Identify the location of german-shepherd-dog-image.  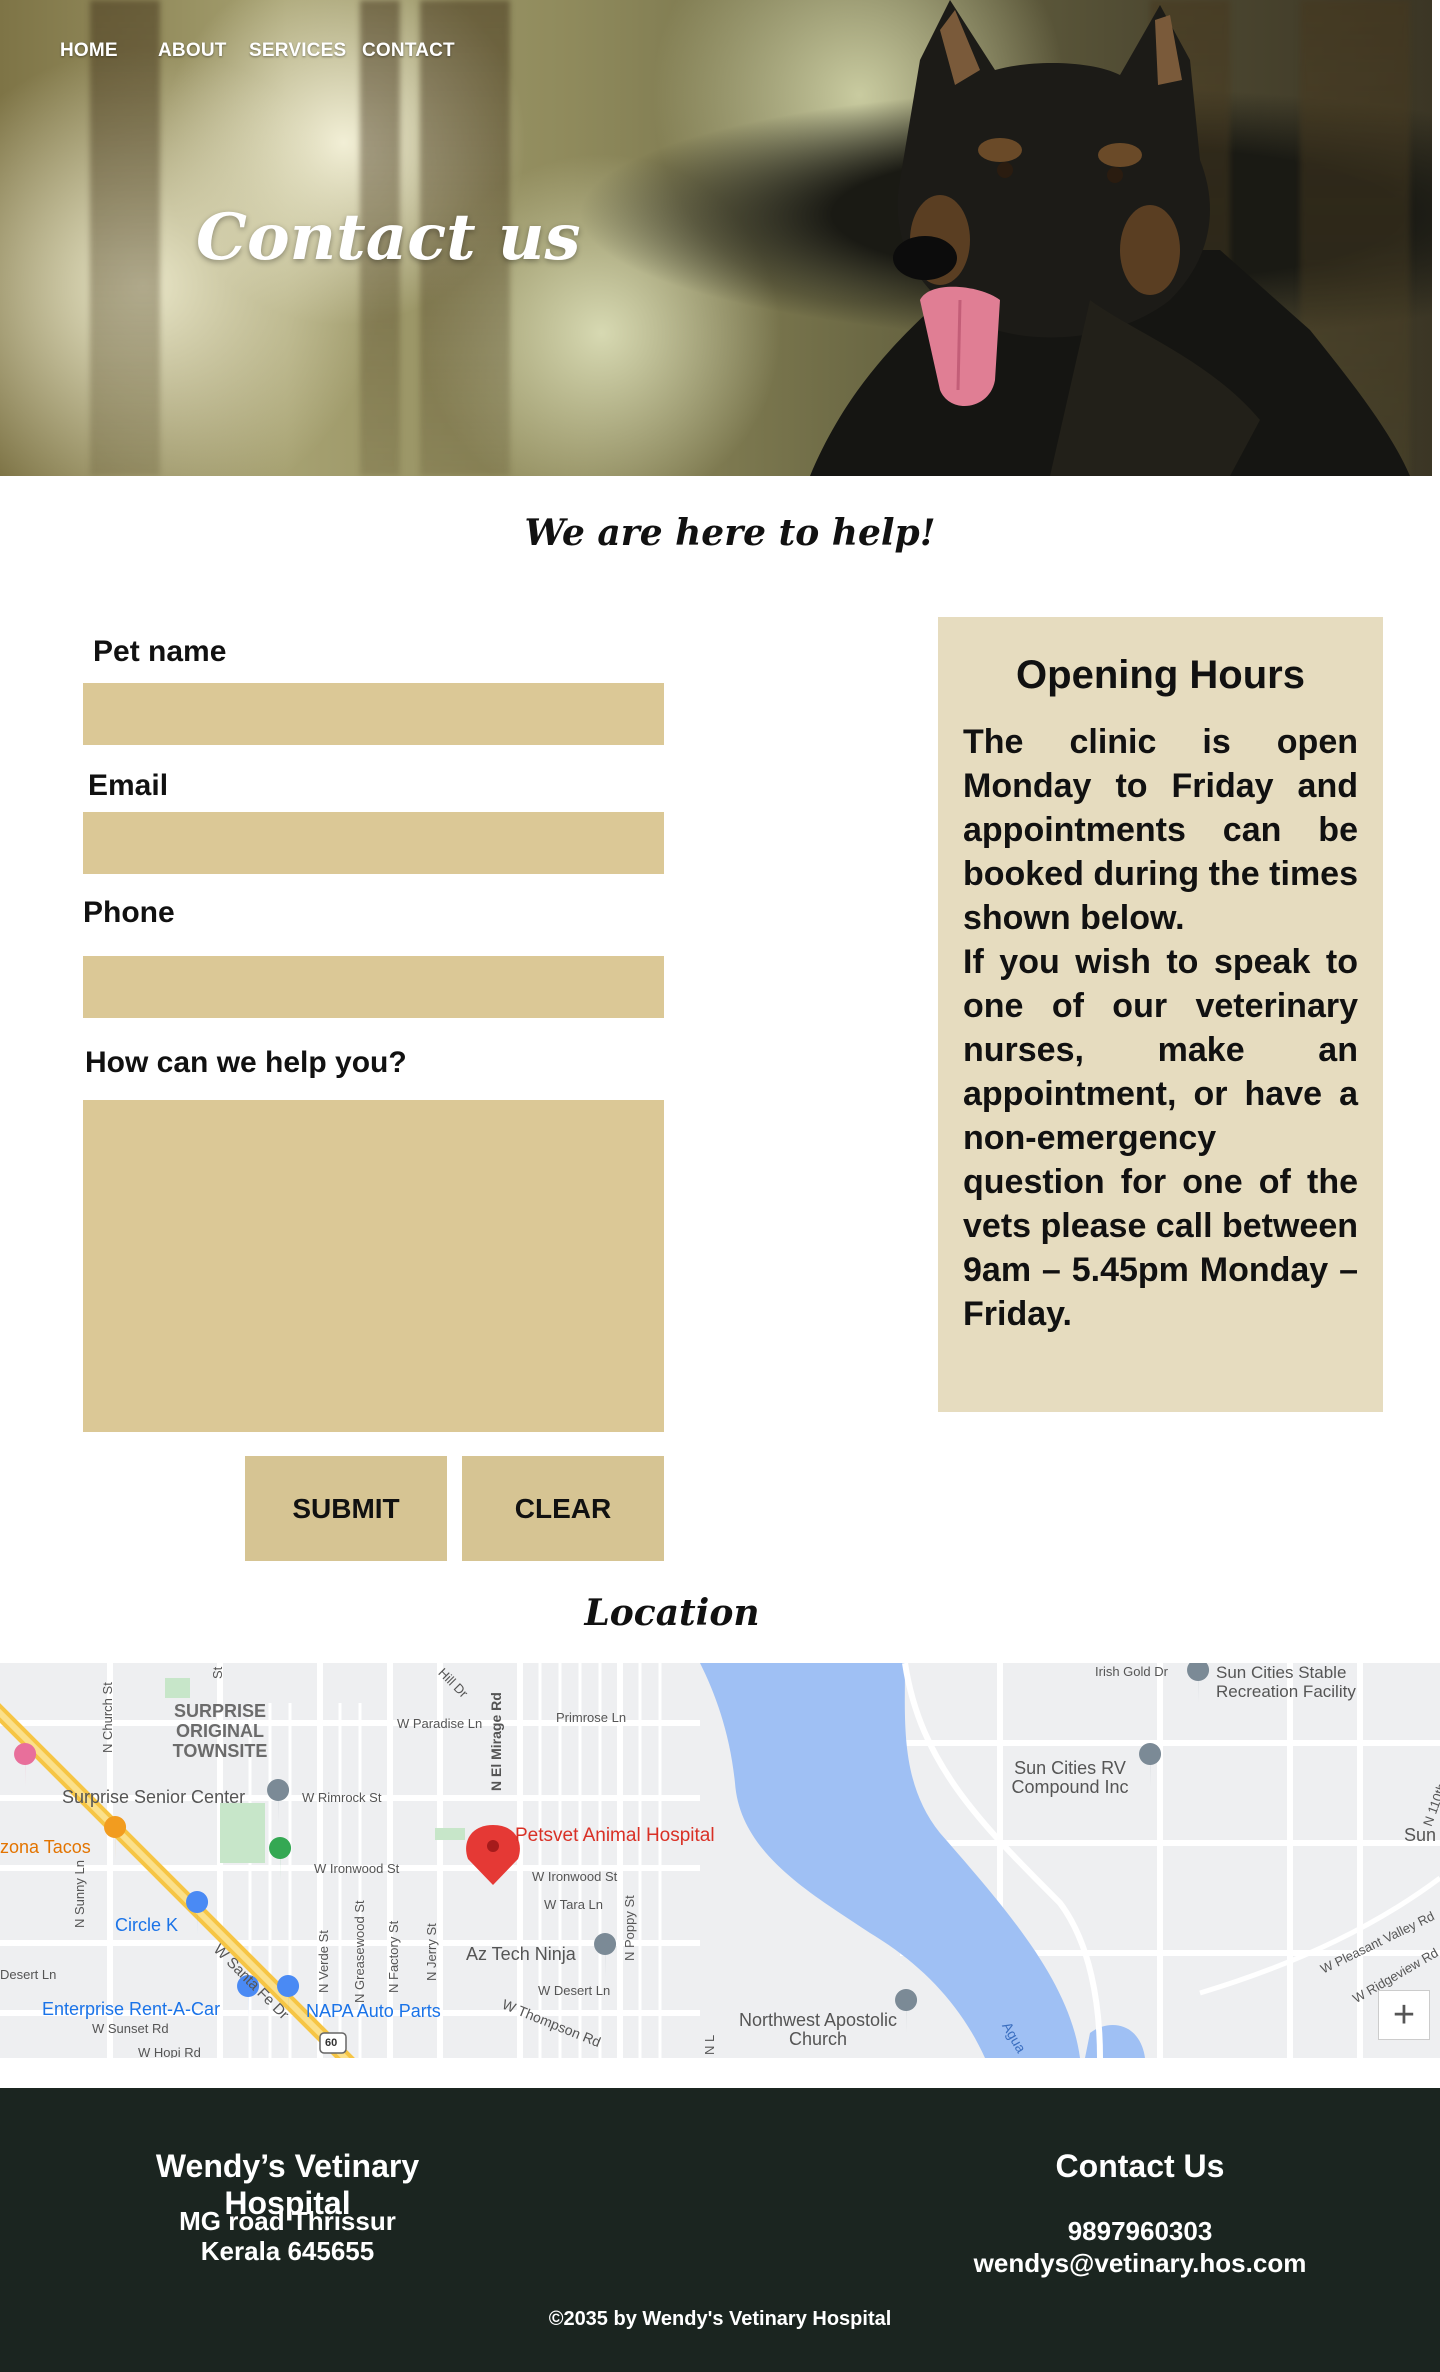
(1110, 238).